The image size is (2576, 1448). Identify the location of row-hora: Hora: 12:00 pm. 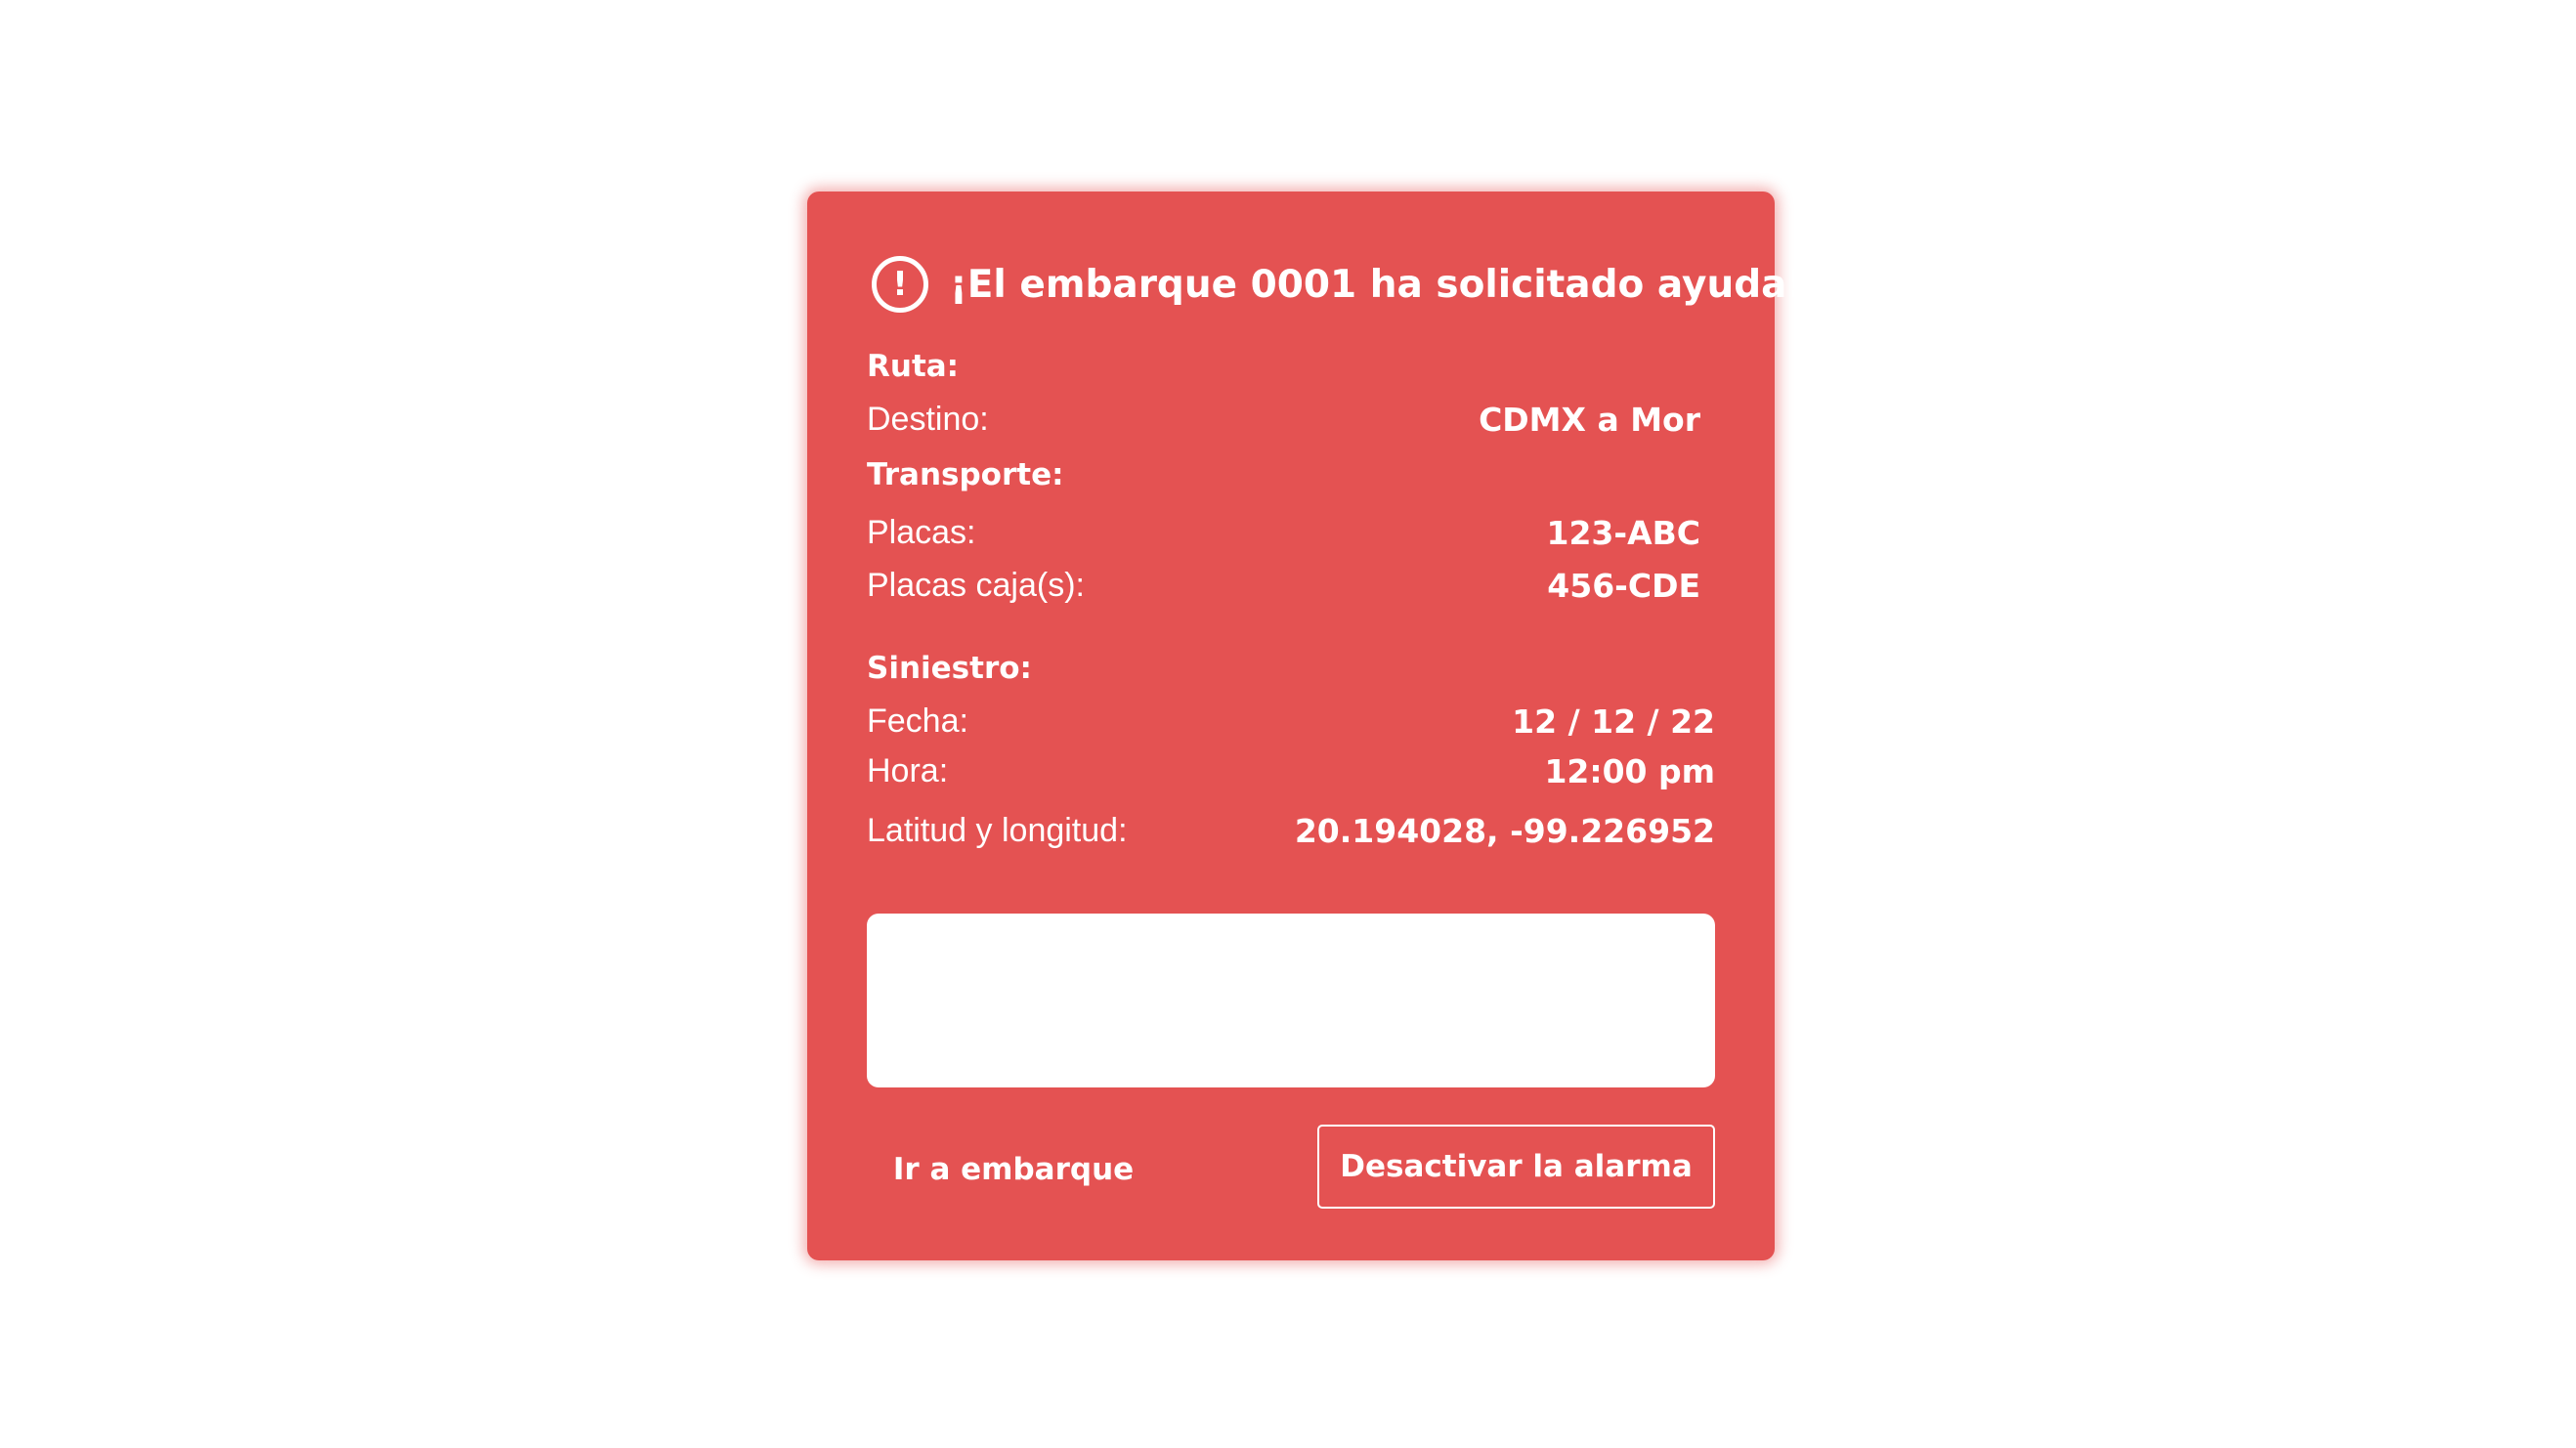
(1291, 770).